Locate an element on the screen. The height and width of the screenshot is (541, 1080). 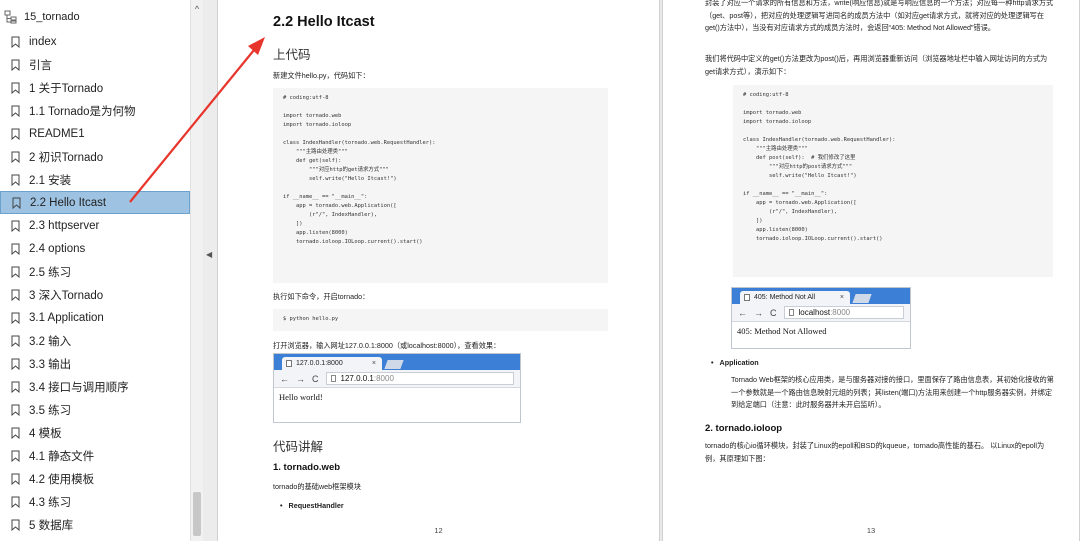
panel-splitter: ◀ is located at coordinates (210, 270).